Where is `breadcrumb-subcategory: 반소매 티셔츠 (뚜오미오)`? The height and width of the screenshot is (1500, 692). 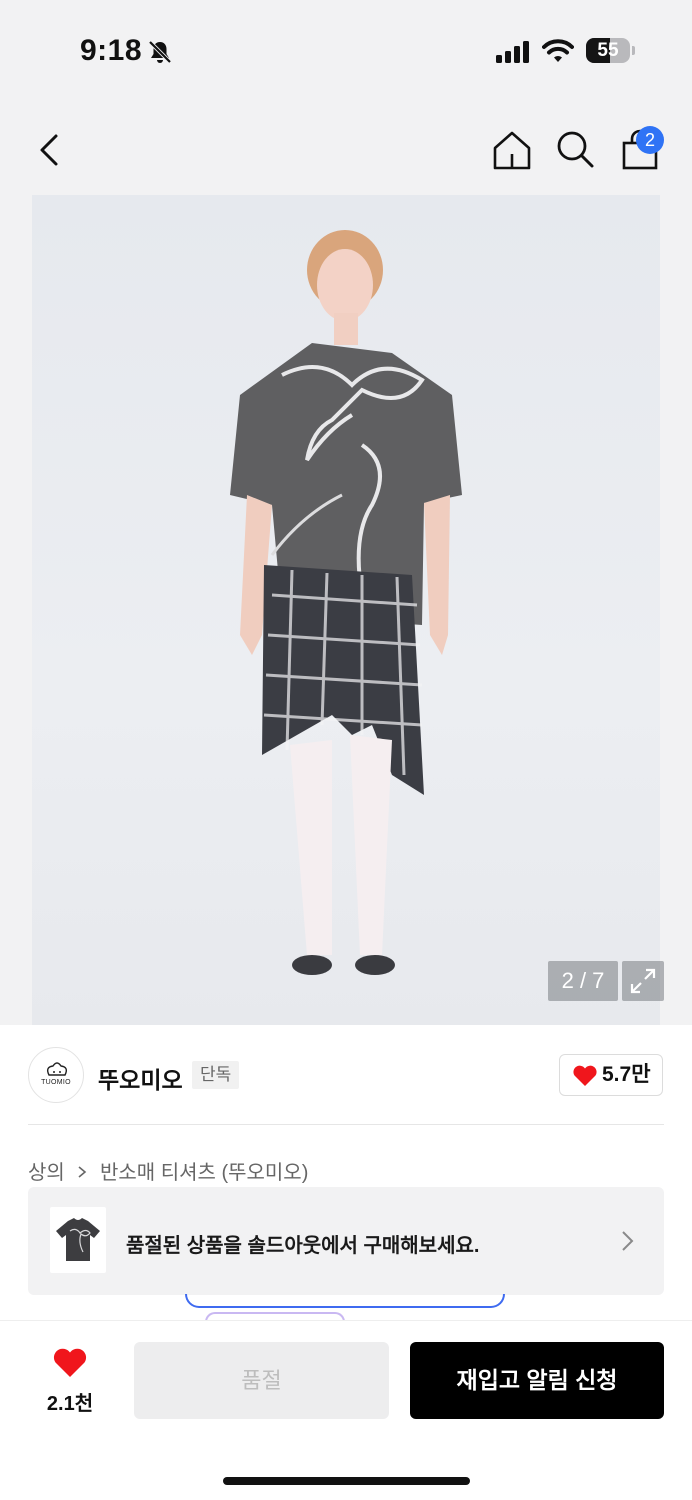 breadcrumb-subcategory: 반소매 티셔츠 (뚜오미오) is located at coordinates (204, 1173).